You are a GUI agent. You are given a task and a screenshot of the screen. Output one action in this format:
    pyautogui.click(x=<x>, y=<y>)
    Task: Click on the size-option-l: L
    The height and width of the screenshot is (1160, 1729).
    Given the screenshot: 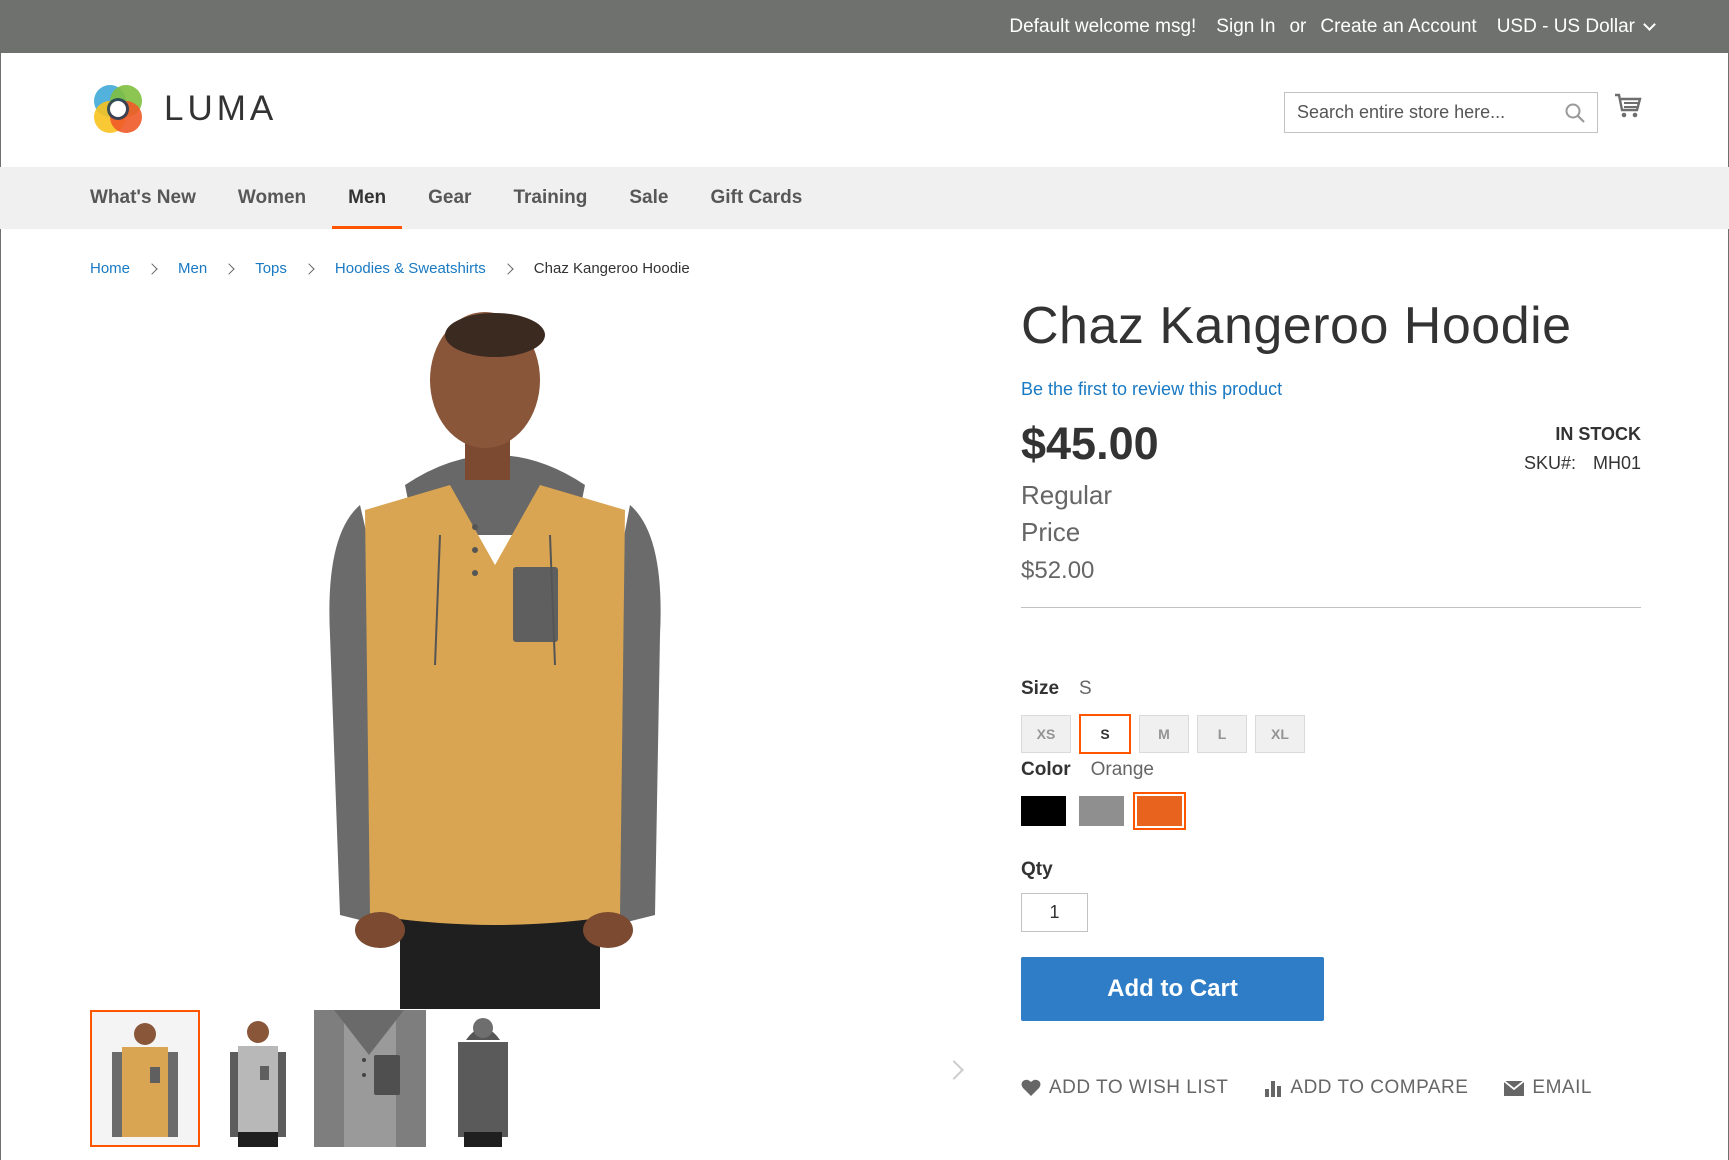 What is the action you would take?
    pyautogui.click(x=1222, y=734)
    